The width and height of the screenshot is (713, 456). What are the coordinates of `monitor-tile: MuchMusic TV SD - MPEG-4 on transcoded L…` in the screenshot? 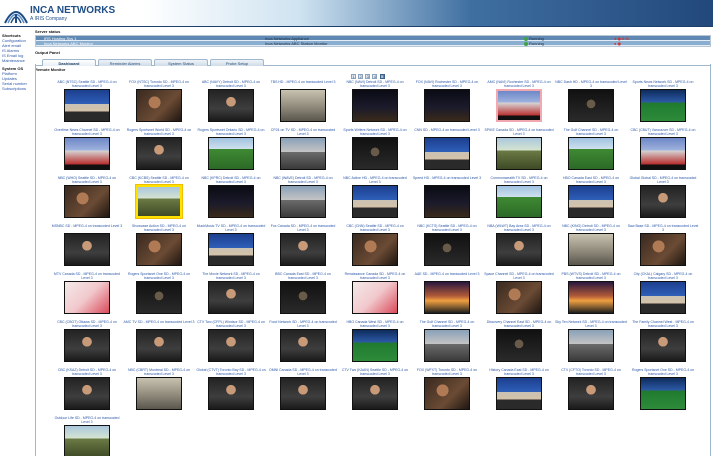 It's located at (231, 248).